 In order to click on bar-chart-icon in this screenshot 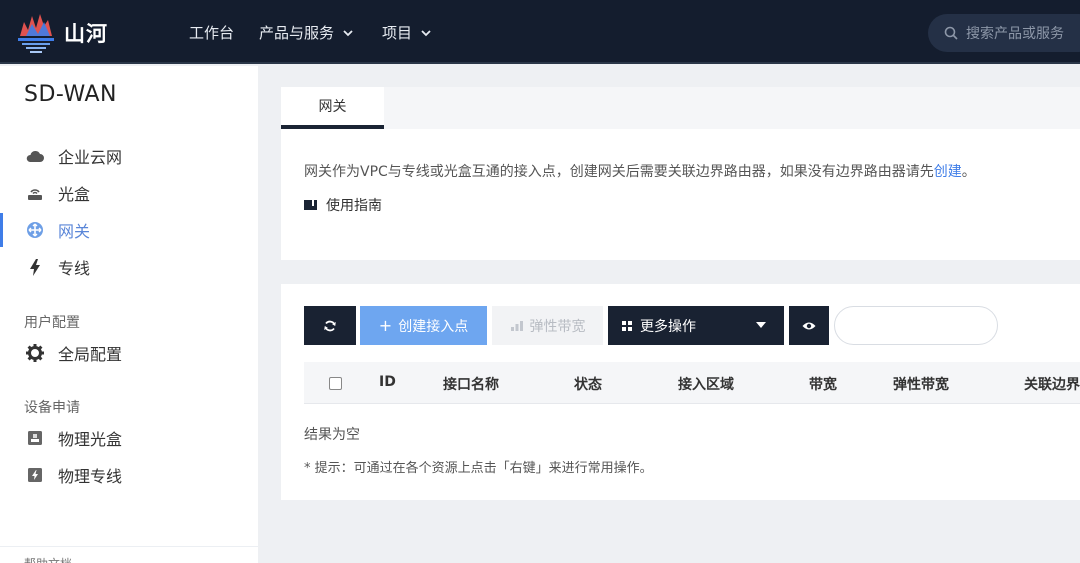, I will do `click(516, 325)`.